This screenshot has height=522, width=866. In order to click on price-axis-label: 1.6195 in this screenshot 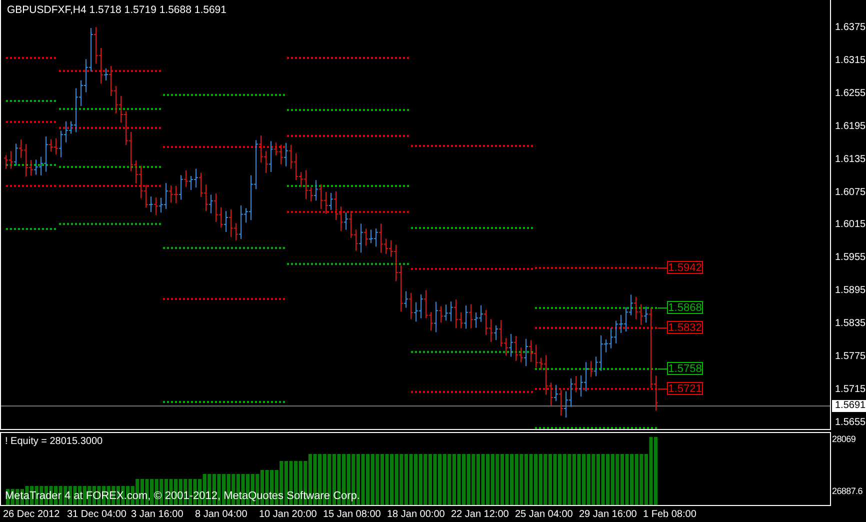, I will do `click(850, 126)`.